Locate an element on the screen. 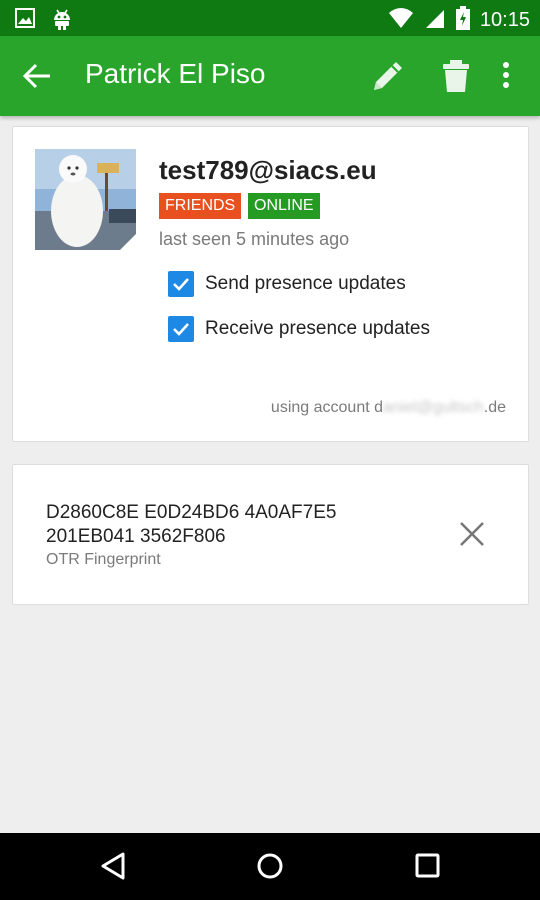 Image resolution: width=540 pixels, height=900 pixels. system-nav-bar is located at coordinates (270, 866).